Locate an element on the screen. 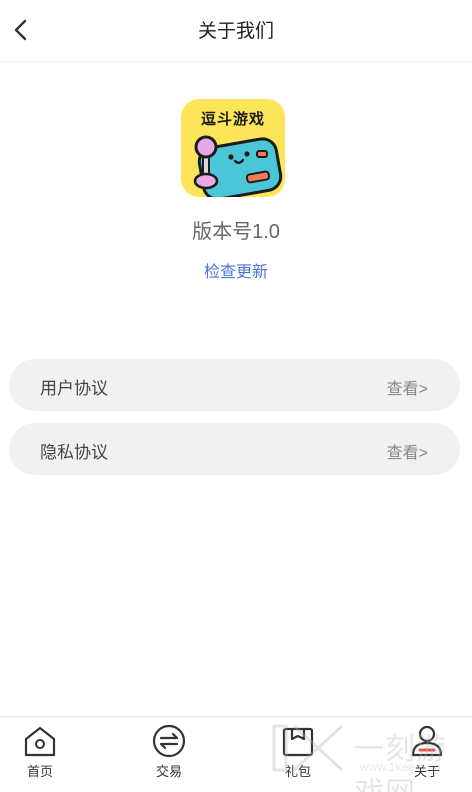 The width and height of the screenshot is (472, 792). gift-icon is located at coordinates (298, 742).